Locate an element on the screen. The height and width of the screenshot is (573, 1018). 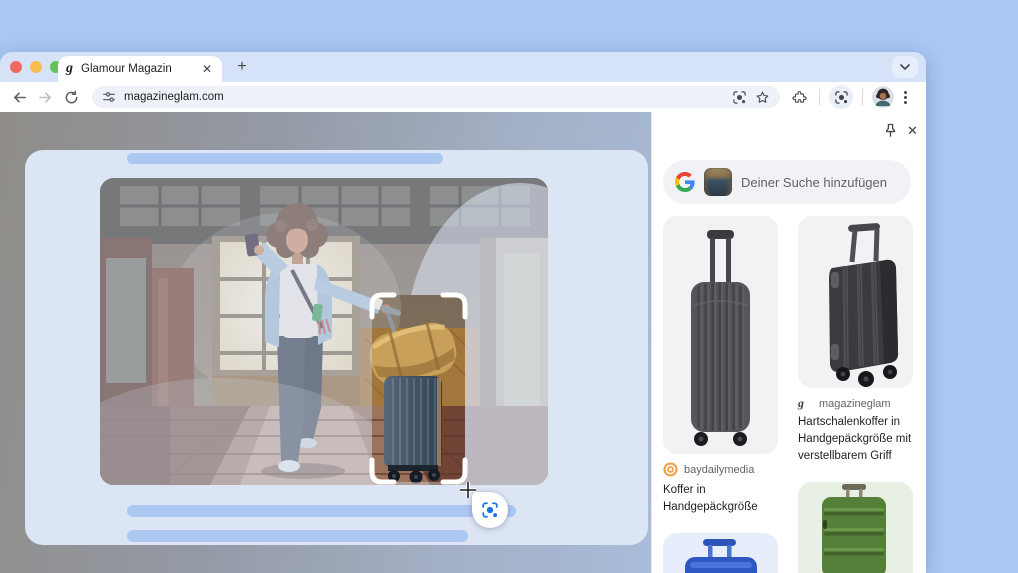
gray-suitcase-angled-image is located at coordinates (864, 305).